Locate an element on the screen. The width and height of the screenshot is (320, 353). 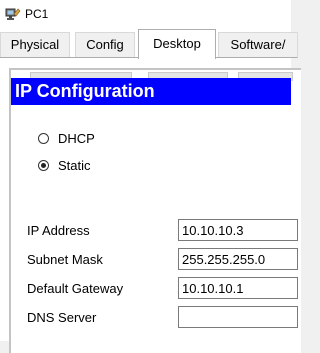
tab-strip: Physical Config Desktop Software/ is located at coordinates (149, 43).